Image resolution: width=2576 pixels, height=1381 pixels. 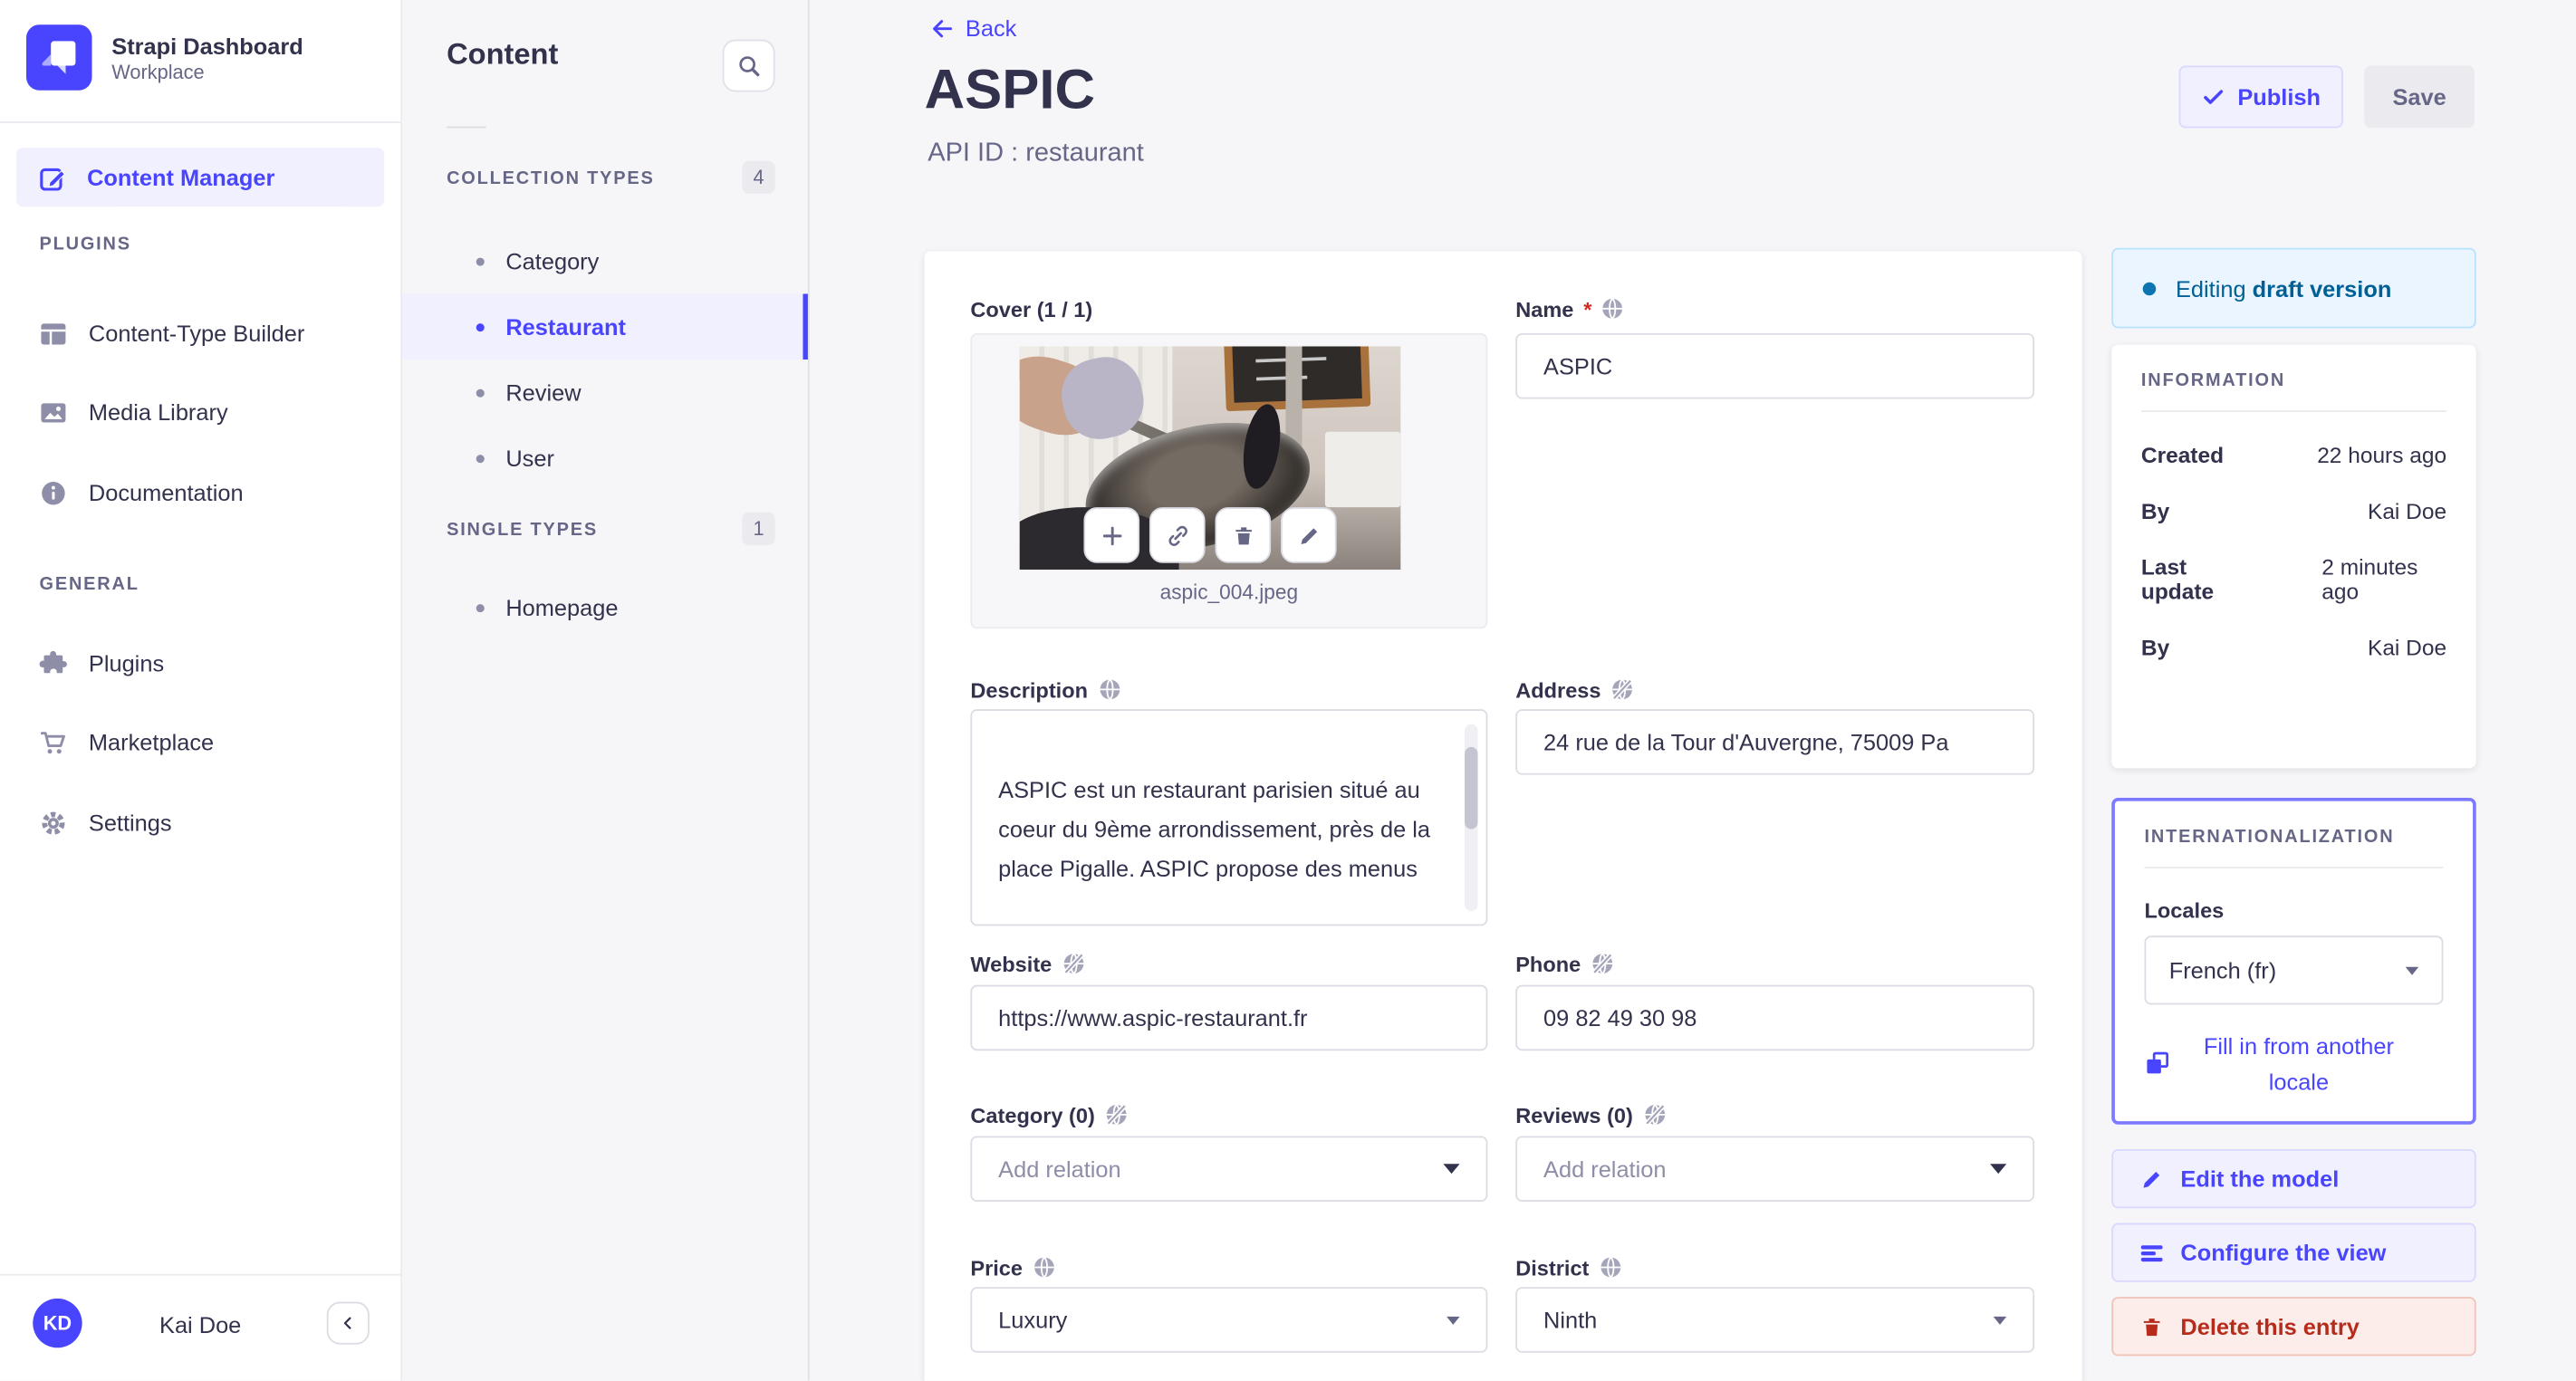 I want to click on website-field-label: Website, so click(x=1027, y=964).